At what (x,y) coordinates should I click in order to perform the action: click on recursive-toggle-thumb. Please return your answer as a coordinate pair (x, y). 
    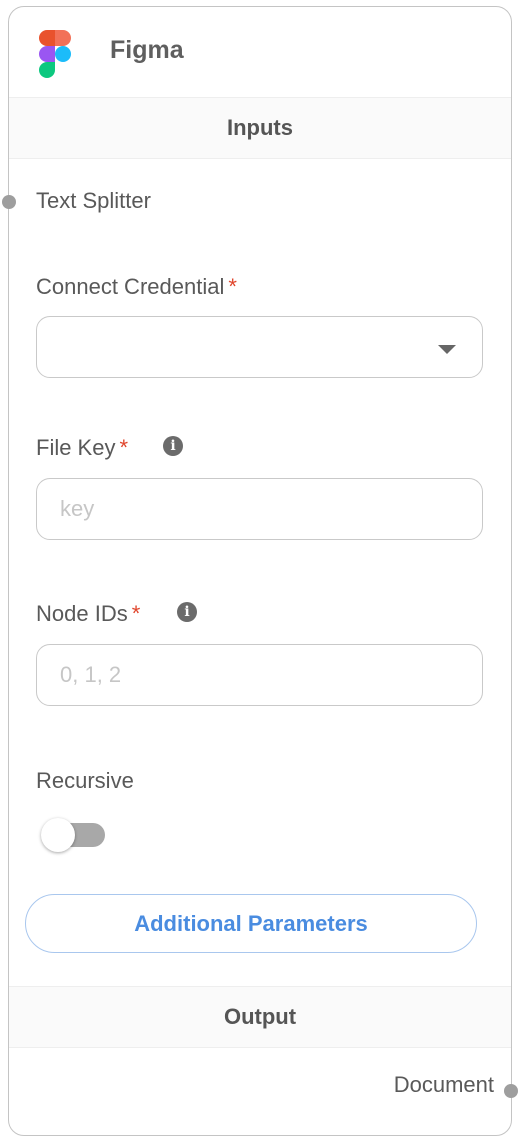
    Looking at the image, I should click on (58, 835).